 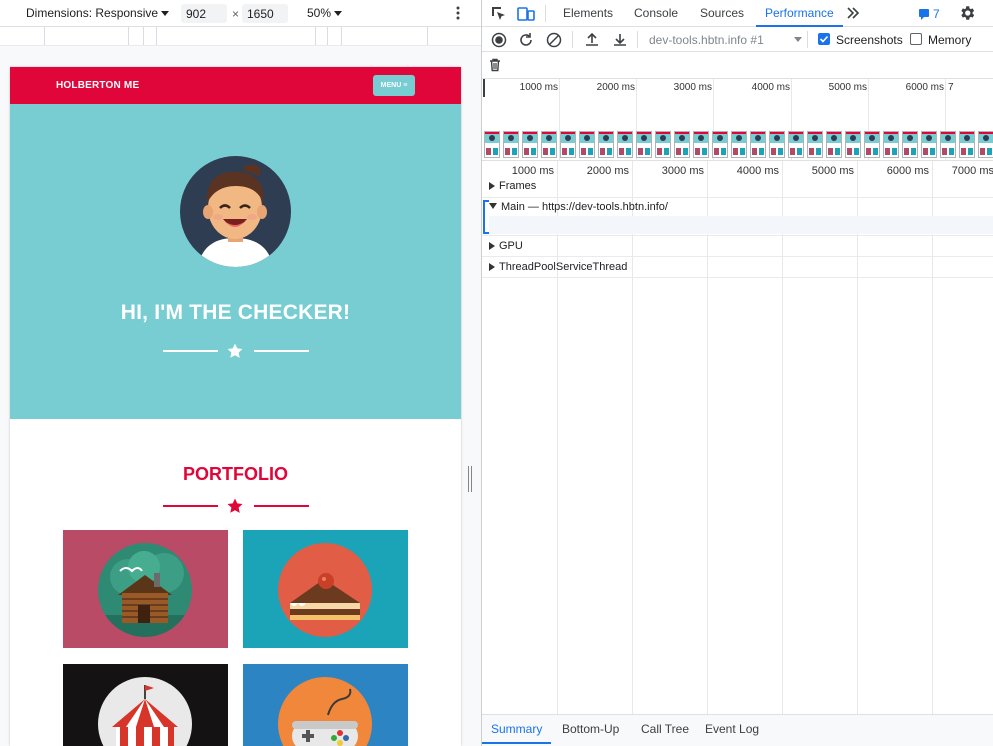 I want to click on height-input: 1650, so click(x=265, y=13).